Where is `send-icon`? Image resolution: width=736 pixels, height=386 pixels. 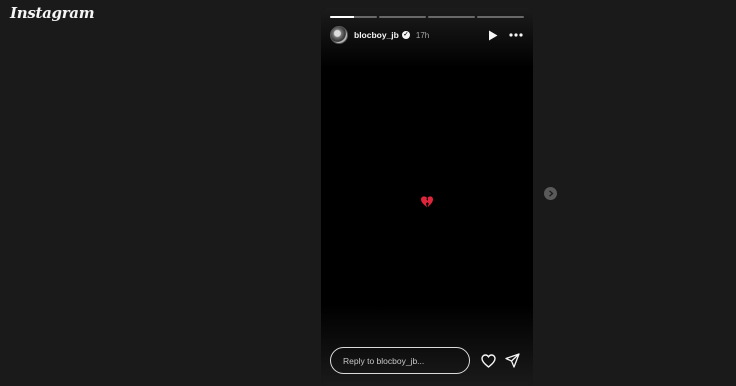
send-icon is located at coordinates (512, 361).